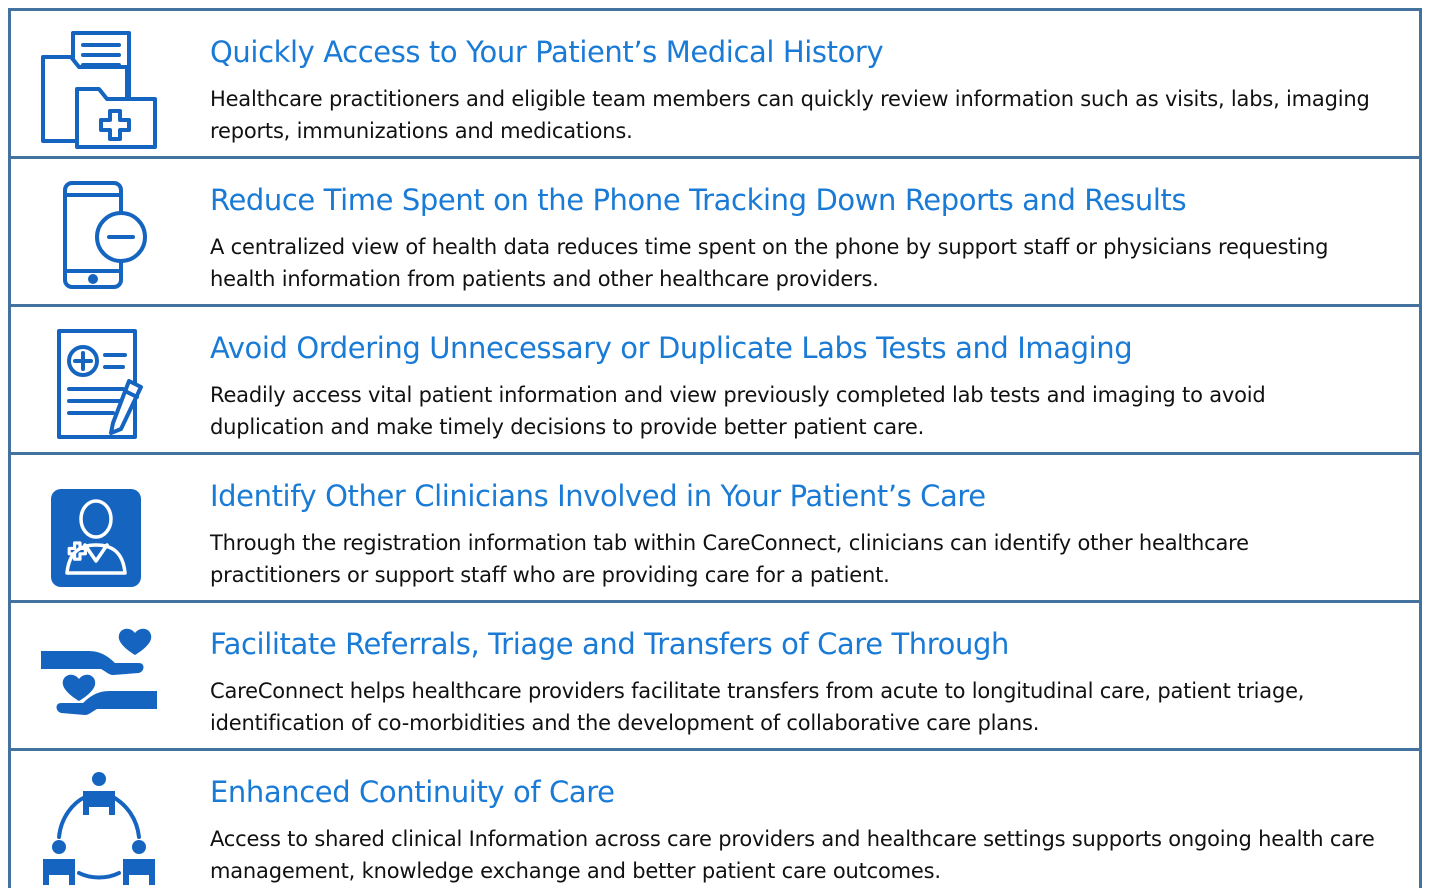  Describe the element at coordinates (99, 681) in the screenshot. I see `helping-hands-heart-icon` at that location.